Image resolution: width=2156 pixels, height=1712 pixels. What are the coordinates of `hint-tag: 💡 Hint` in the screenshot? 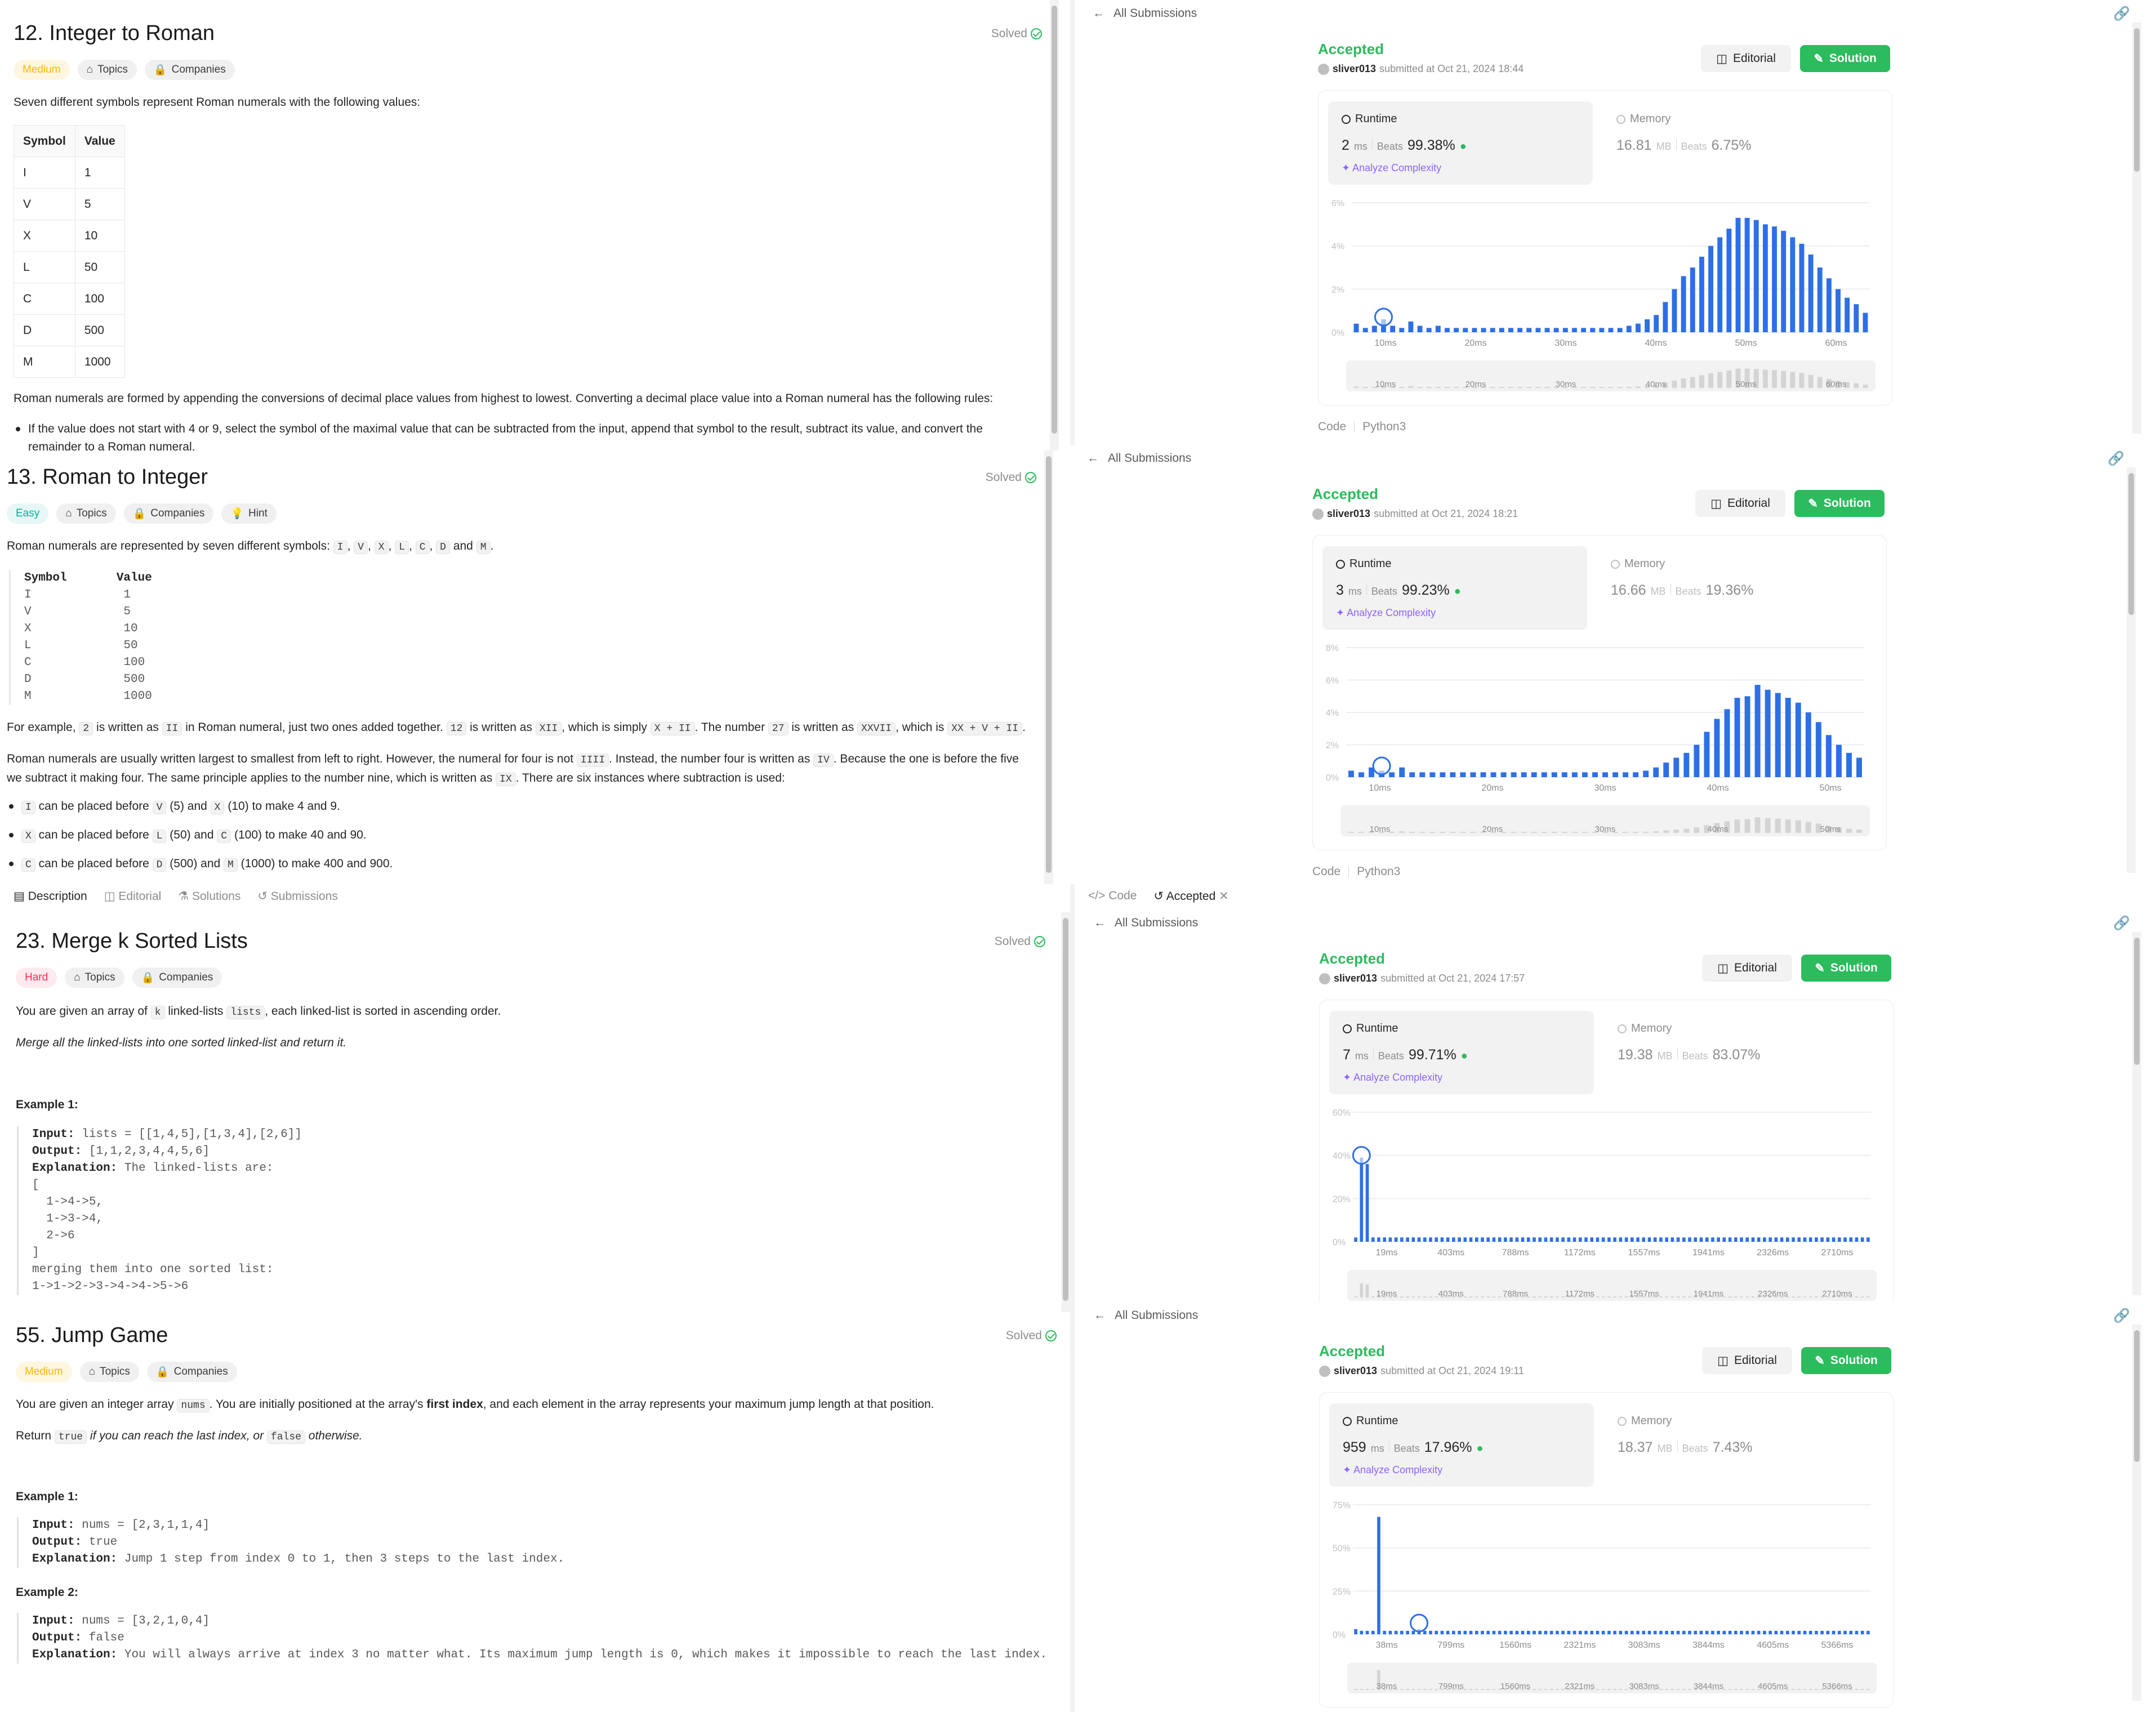 It's located at (249, 513).